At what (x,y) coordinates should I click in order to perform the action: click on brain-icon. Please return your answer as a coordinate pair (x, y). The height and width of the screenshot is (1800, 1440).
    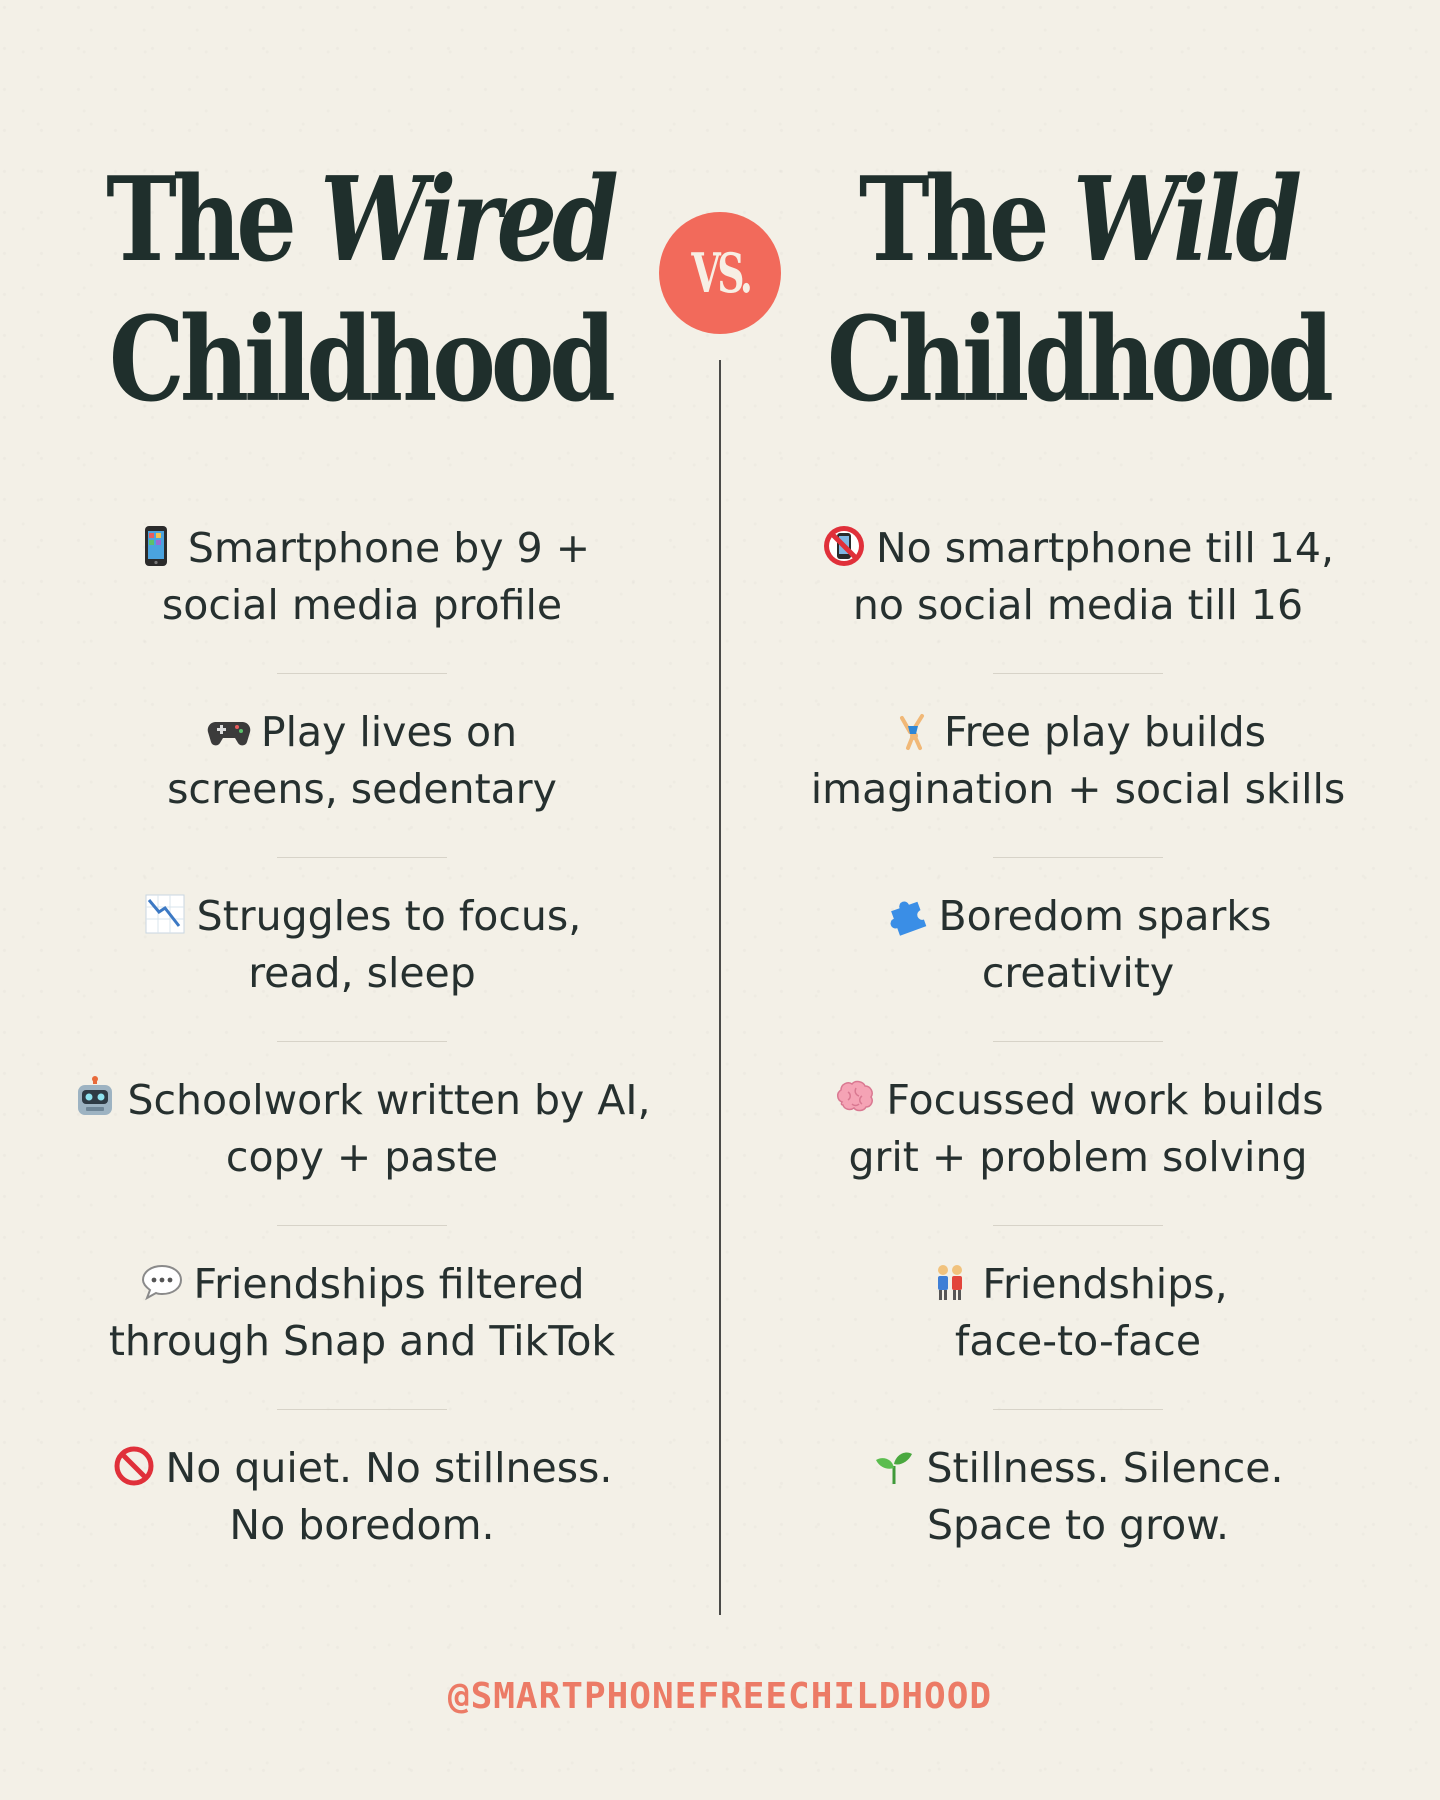
    Looking at the image, I should click on (854, 1098).